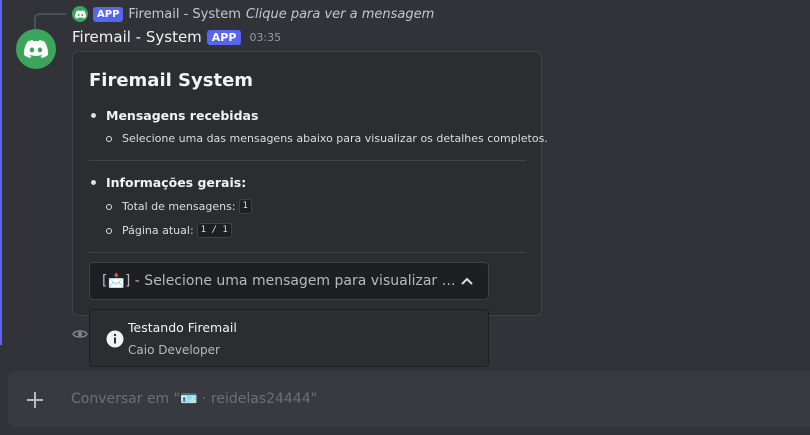 The image size is (810, 435). I want to click on app-tag: APP, so click(224, 37).